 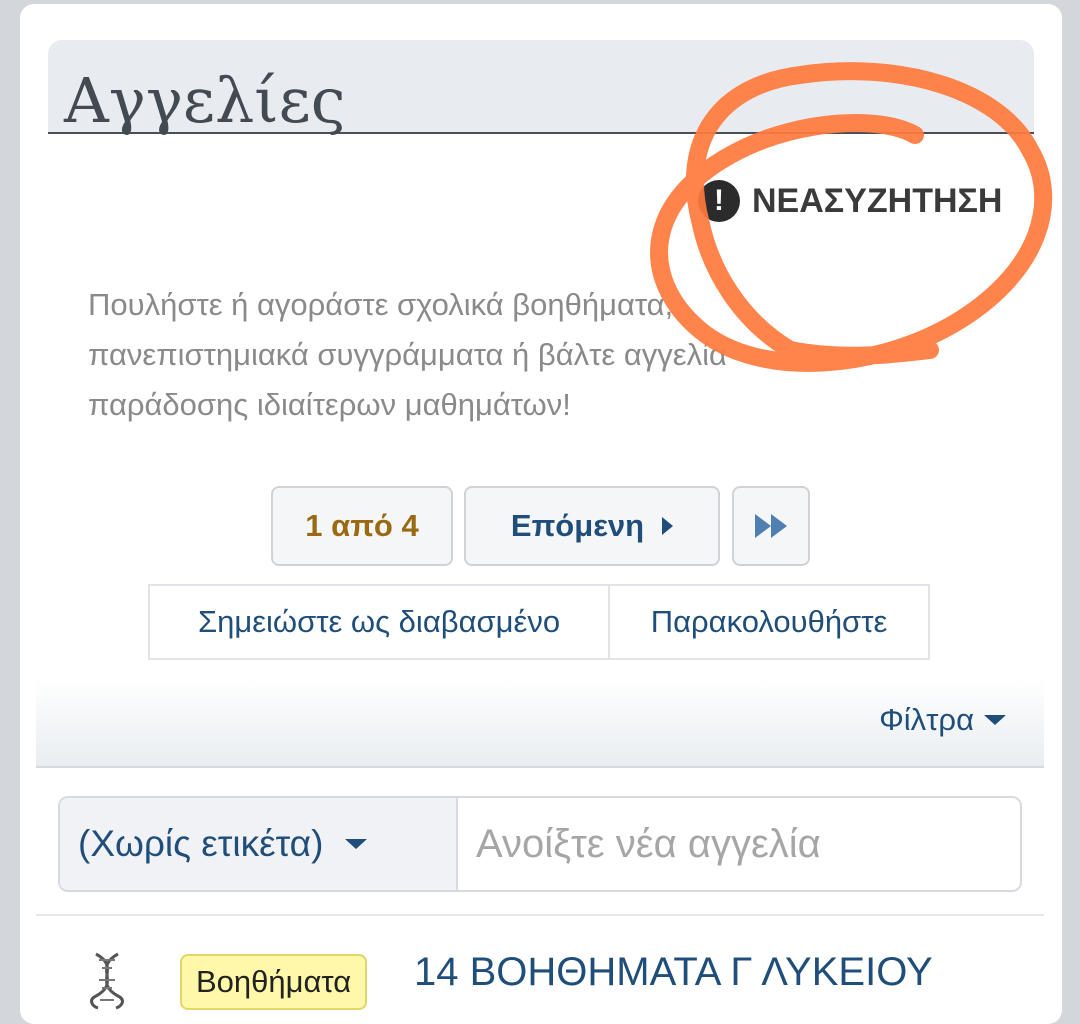 What do you see at coordinates (877, 200) in the screenshot?
I see `new-discussion-label: ΝΕΑΣΥΖΗΤΗΣΗ` at bounding box center [877, 200].